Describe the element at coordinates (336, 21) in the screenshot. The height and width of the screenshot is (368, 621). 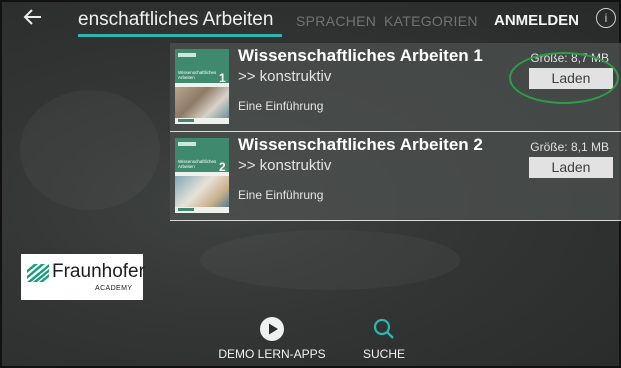
I see `tab-sprachen: SPRACHEN` at that location.